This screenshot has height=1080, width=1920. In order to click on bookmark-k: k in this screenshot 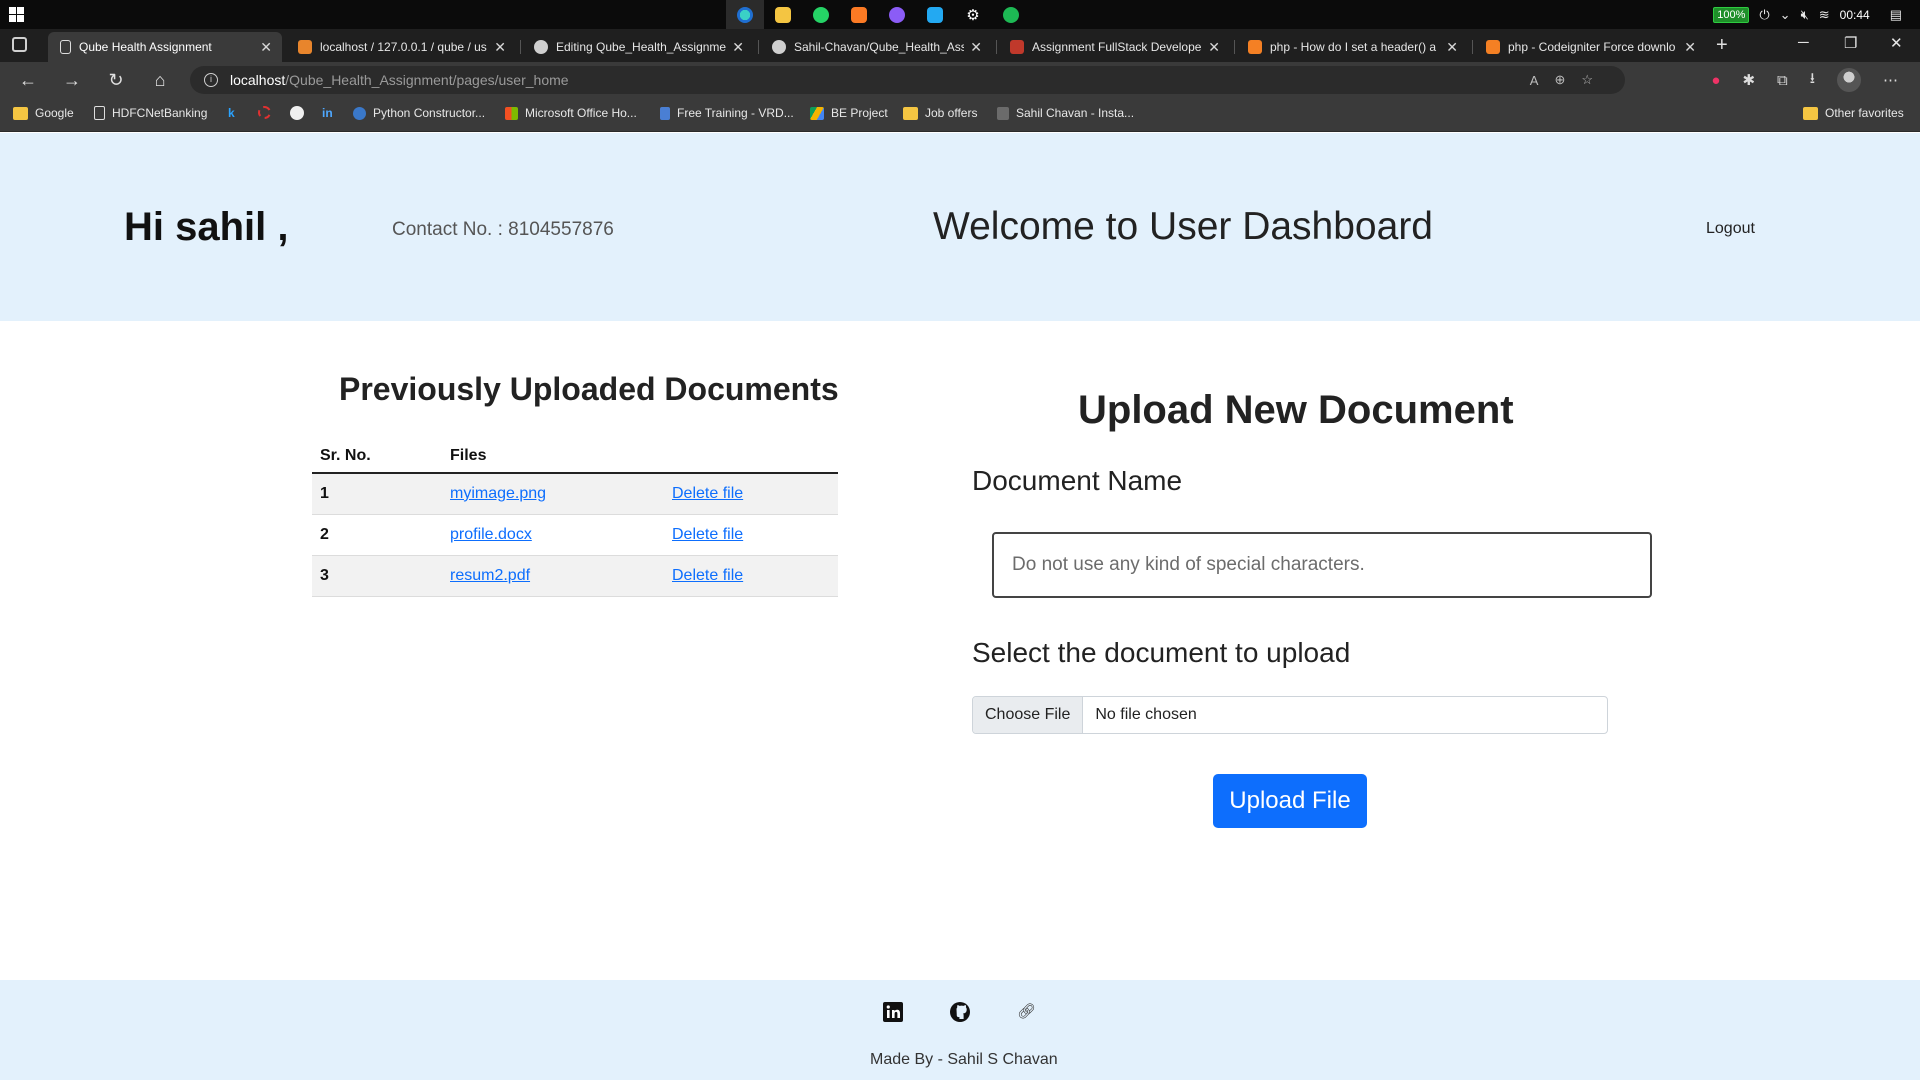, I will do `click(231, 113)`.